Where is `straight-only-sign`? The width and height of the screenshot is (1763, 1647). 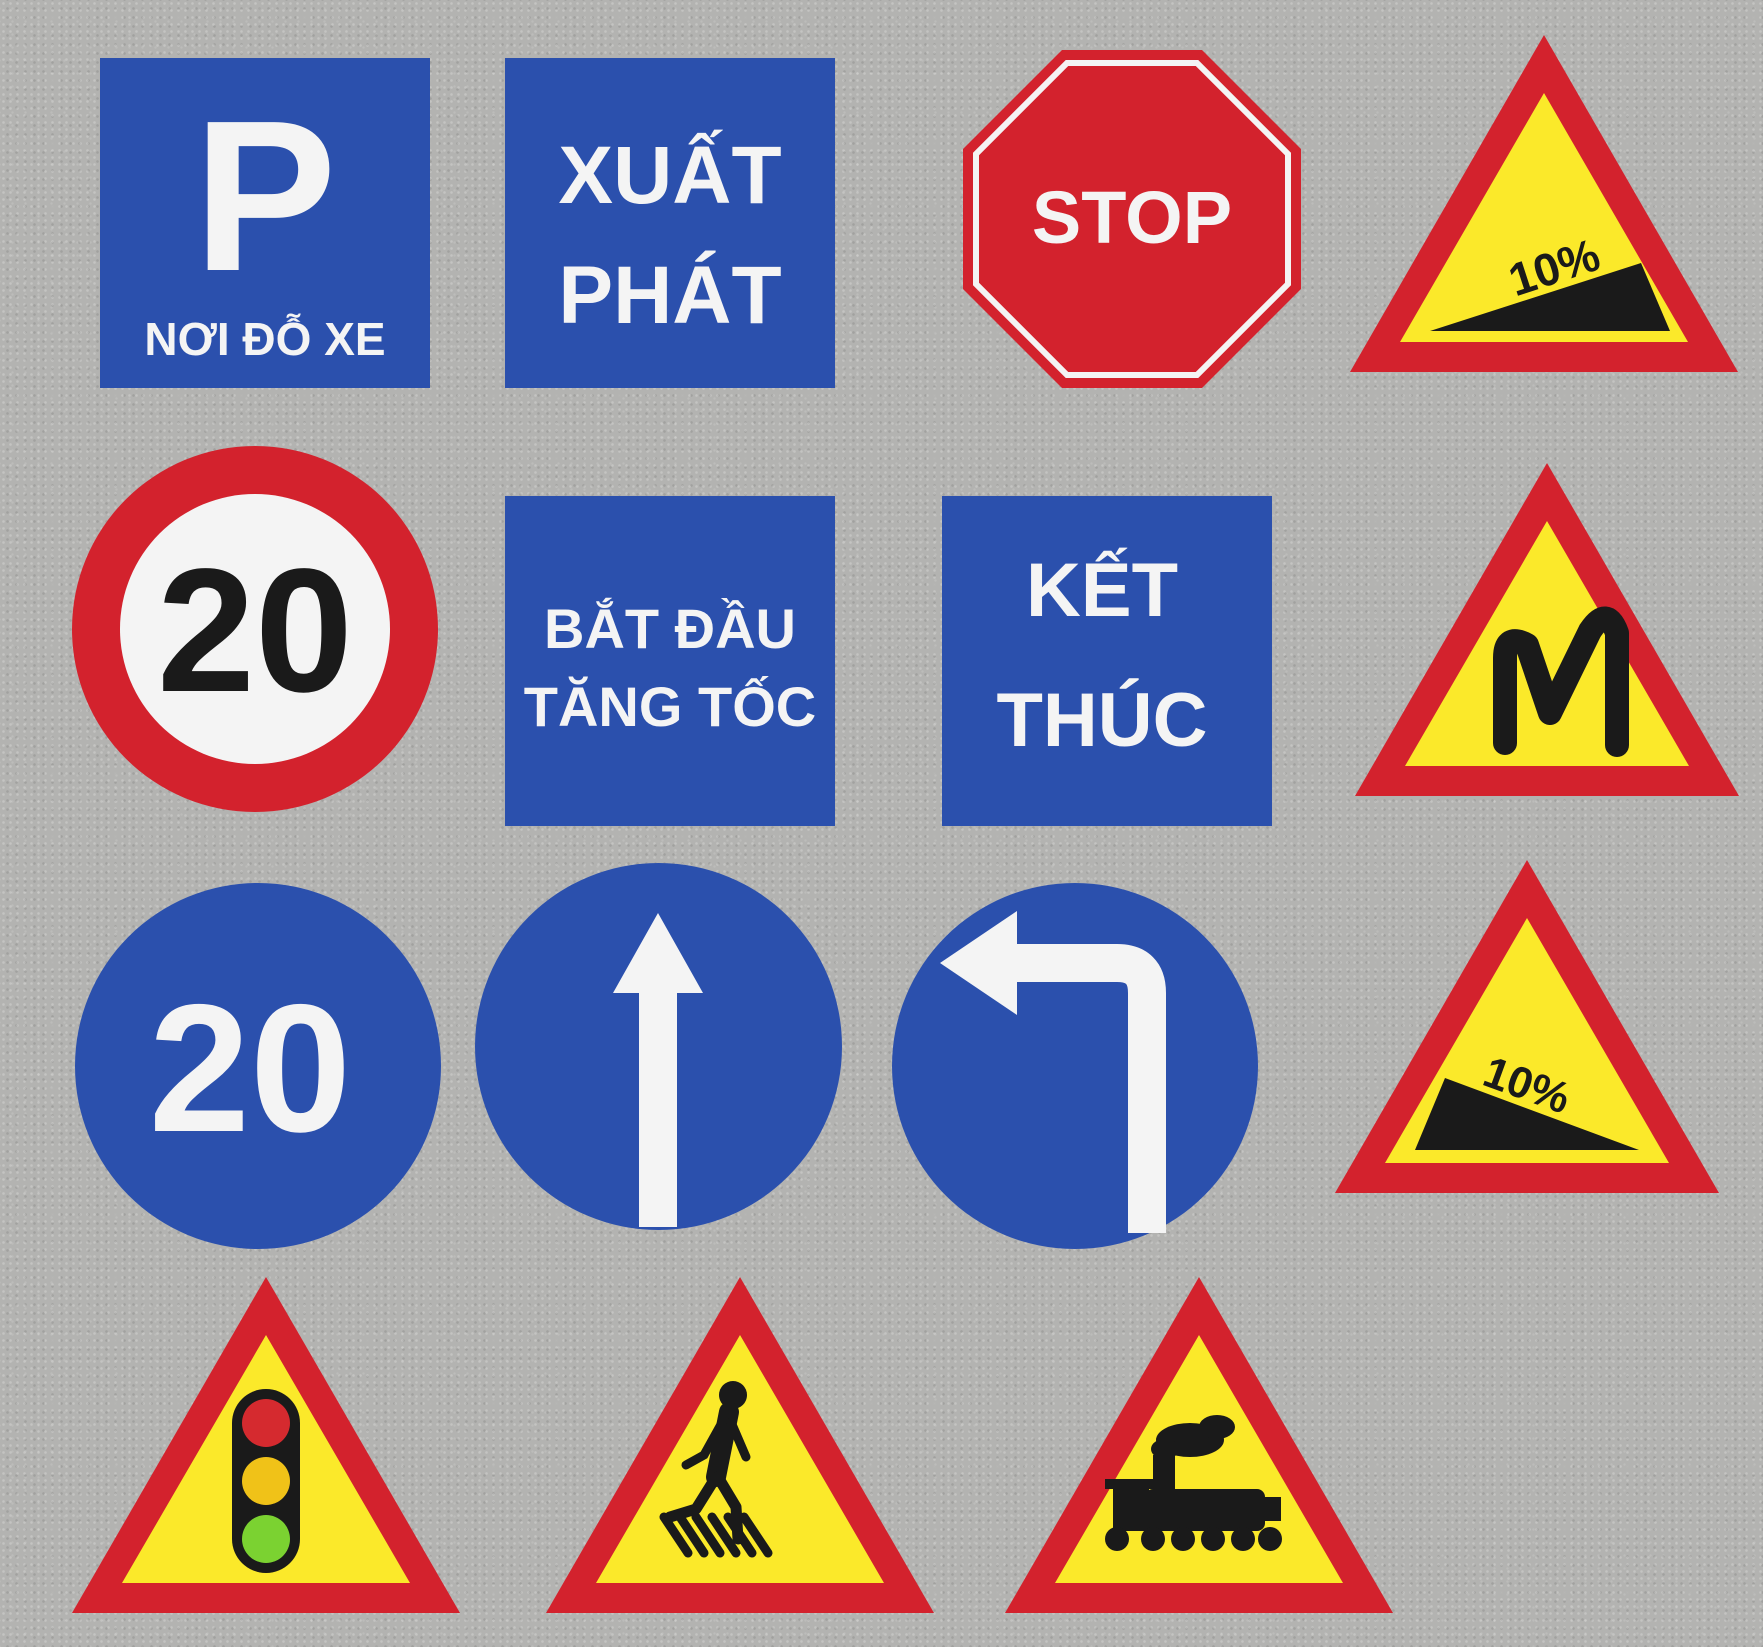
straight-only-sign is located at coordinates (658, 1046).